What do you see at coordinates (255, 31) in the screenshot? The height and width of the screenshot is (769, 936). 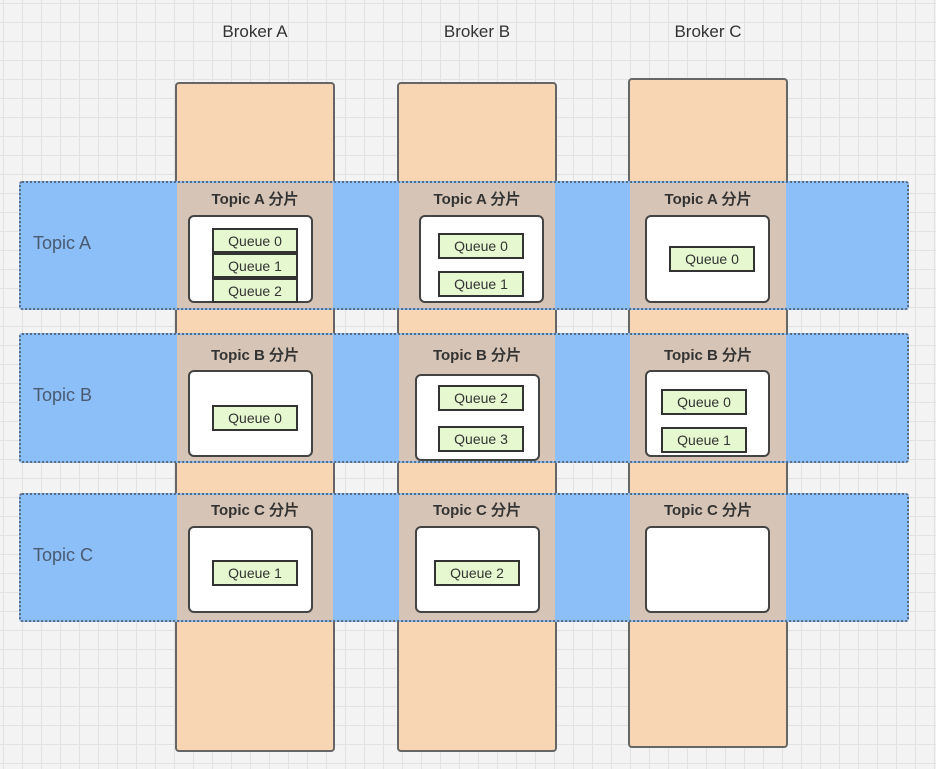 I see `broker-title: Broker A` at bounding box center [255, 31].